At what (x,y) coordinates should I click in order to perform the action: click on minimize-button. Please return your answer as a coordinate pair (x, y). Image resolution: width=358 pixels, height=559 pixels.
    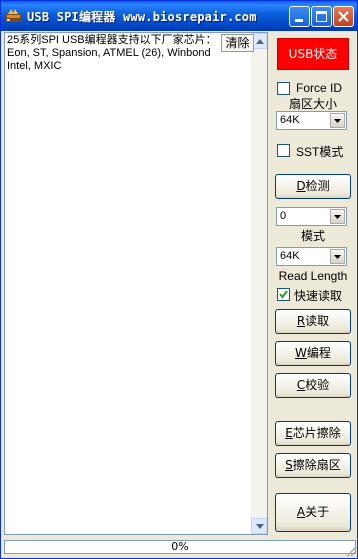
    Looking at the image, I should click on (299, 16).